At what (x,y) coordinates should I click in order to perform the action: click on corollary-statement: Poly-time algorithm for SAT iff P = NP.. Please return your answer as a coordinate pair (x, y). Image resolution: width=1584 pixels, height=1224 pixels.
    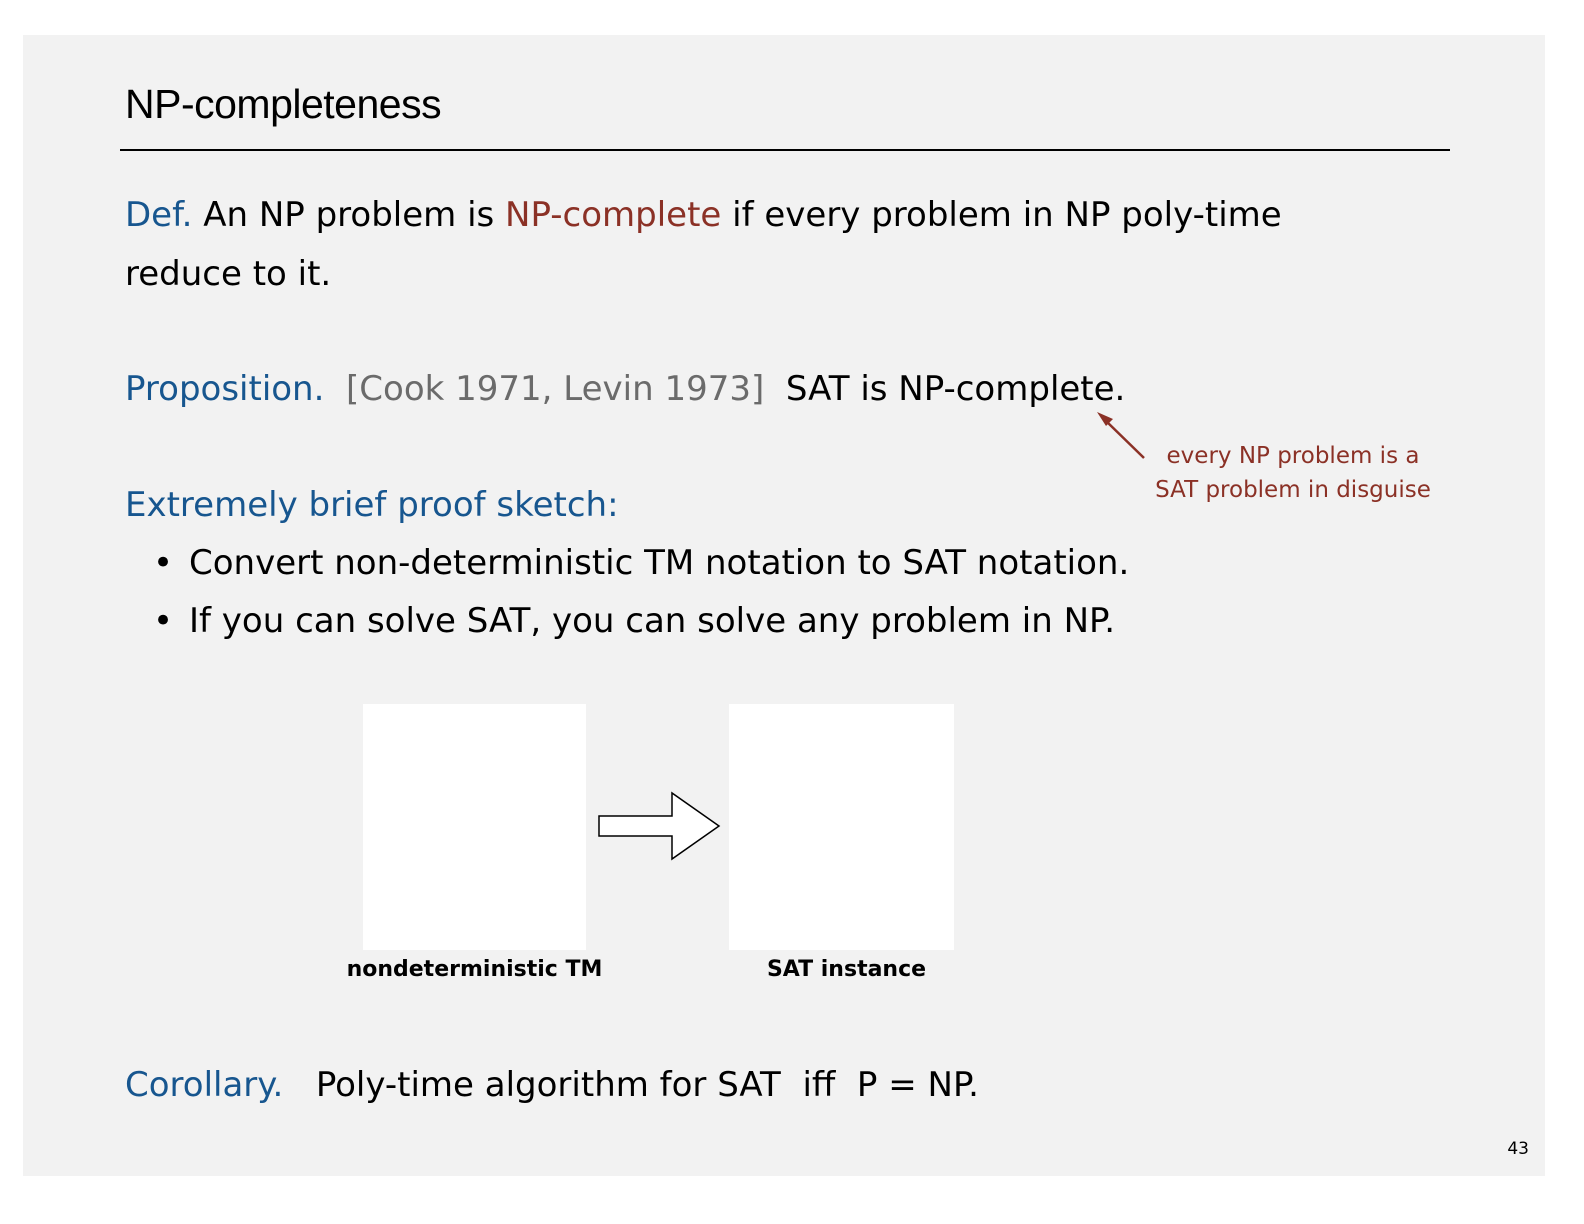
    Looking at the image, I should click on (647, 1085).